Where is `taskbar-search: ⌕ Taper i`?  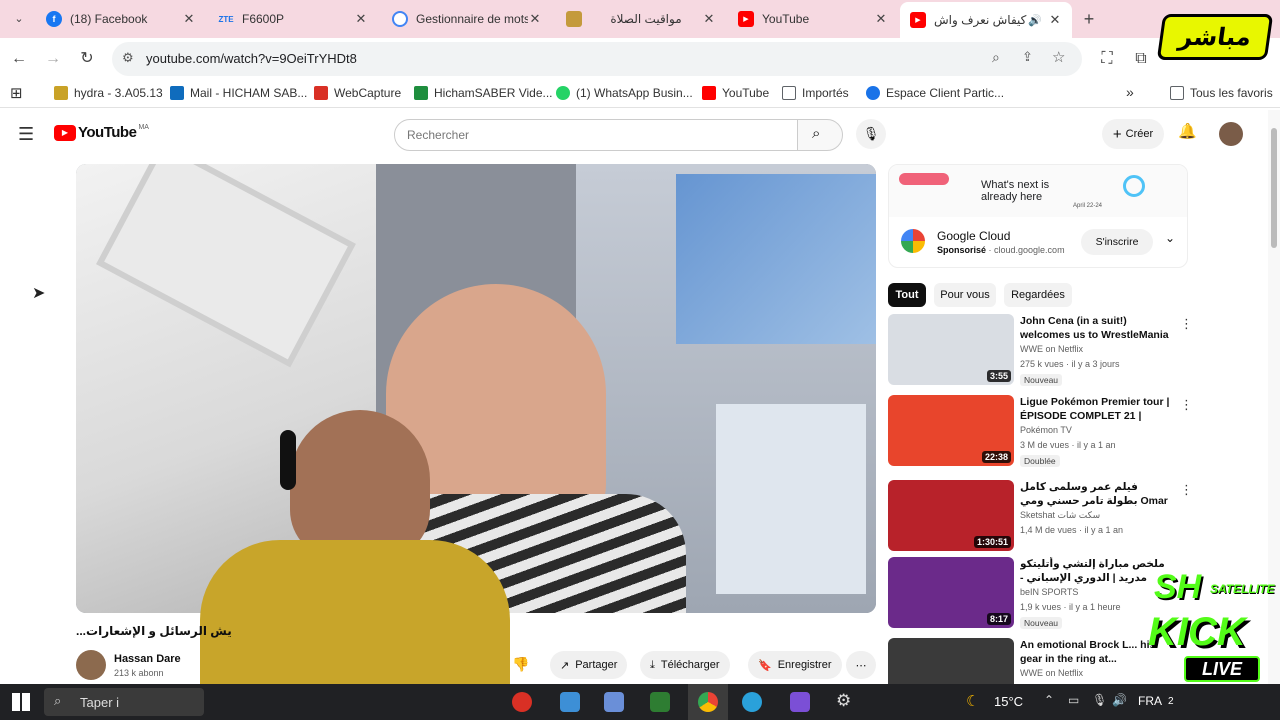
taskbar-search: ⌕ Taper i is located at coordinates (124, 702).